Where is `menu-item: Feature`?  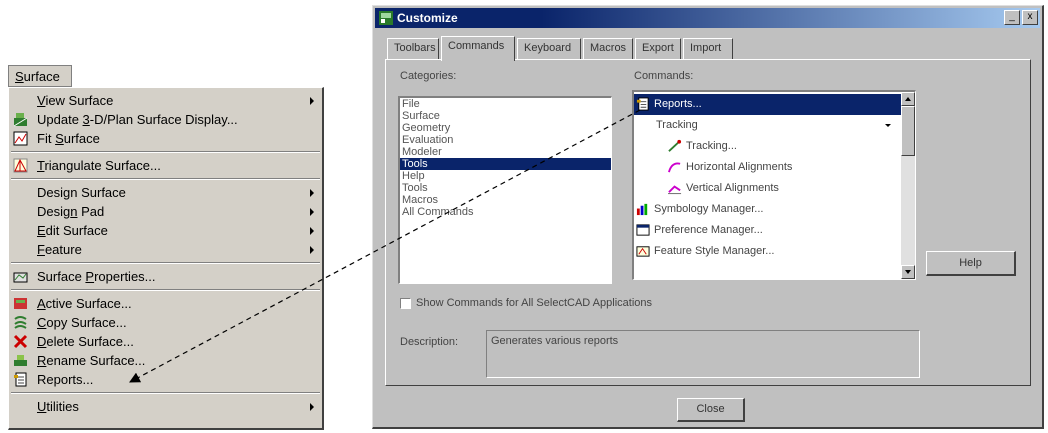
menu-item: Feature is located at coordinates (165, 249).